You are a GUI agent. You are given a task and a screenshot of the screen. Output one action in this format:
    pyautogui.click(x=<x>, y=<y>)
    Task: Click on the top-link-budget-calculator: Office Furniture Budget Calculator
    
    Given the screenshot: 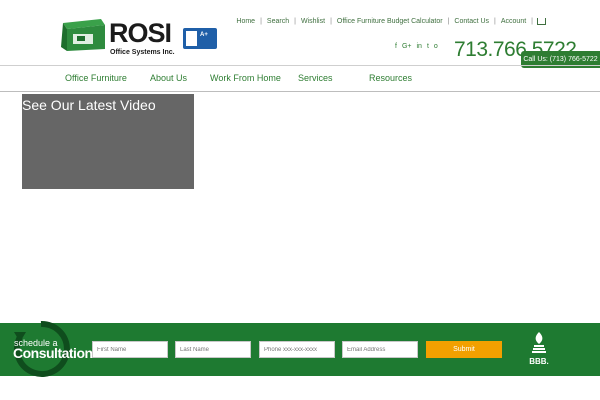 What is the action you would take?
    pyautogui.click(x=390, y=21)
    